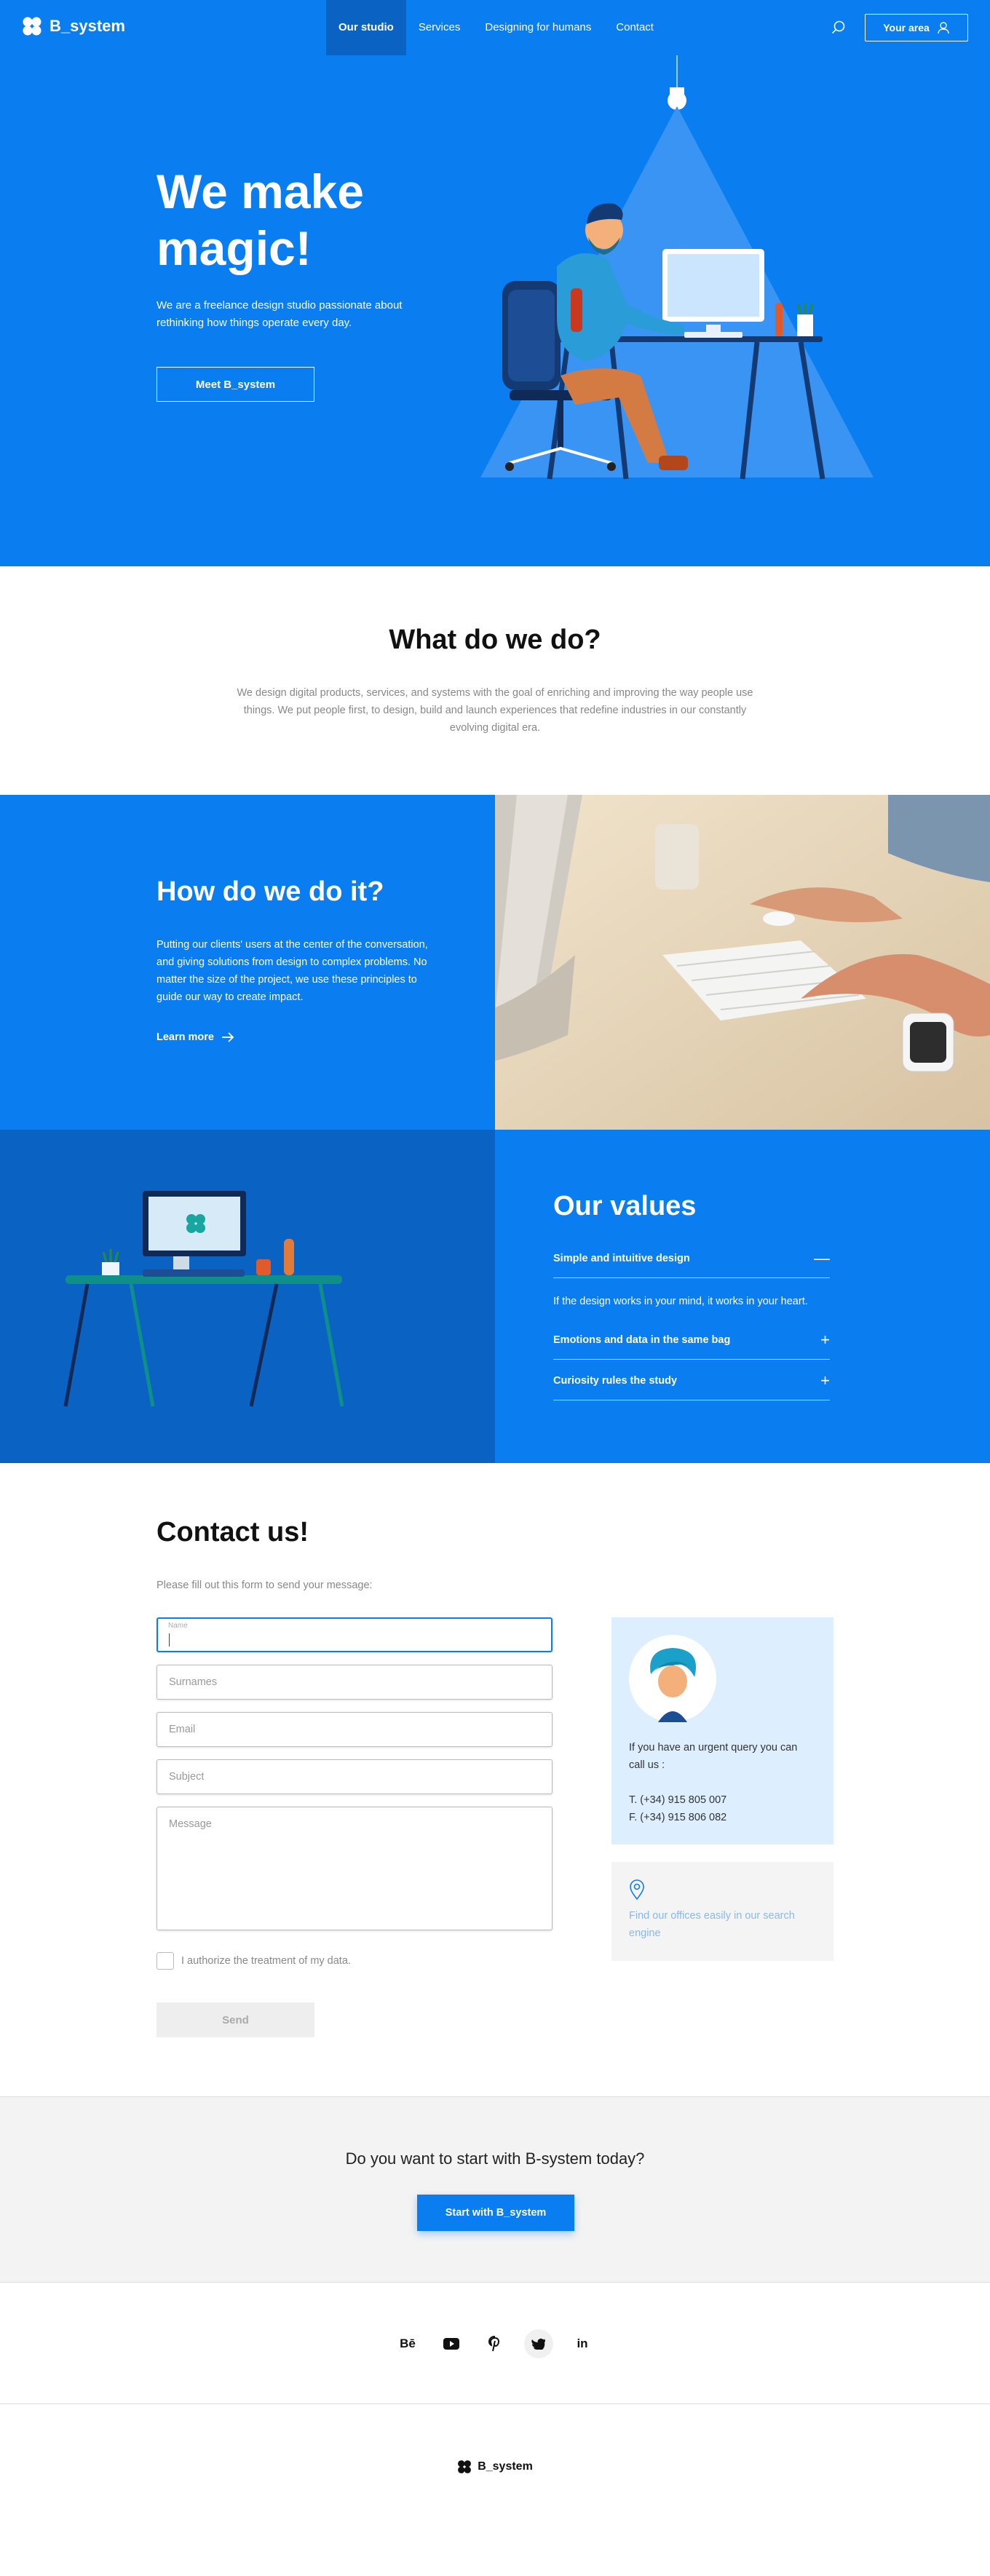  Describe the element at coordinates (495, 640) in the screenshot. I see `what-title: What do we do?` at that location.